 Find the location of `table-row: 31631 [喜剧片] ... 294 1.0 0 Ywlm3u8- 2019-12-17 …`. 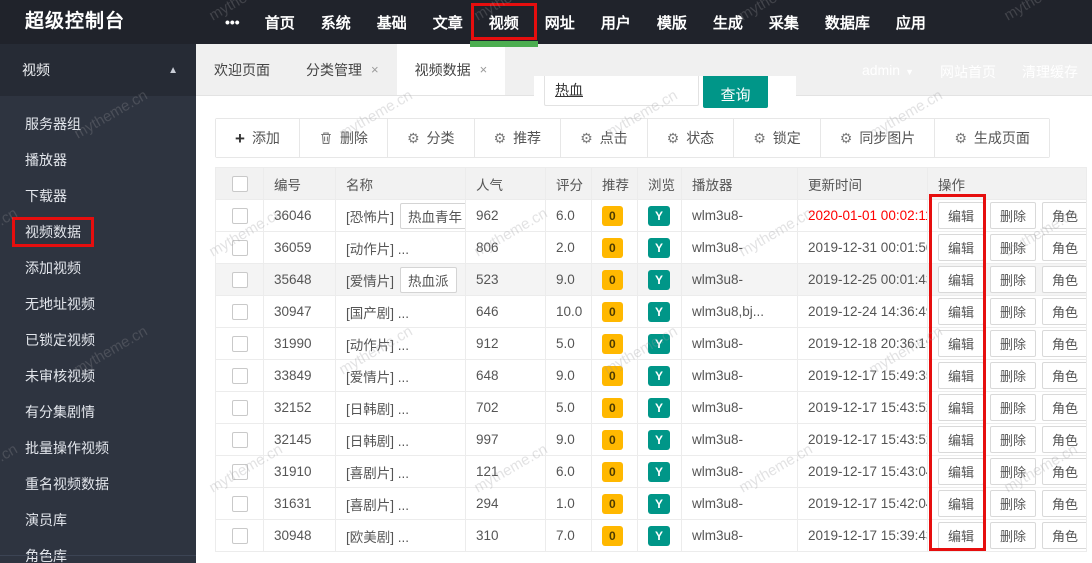

table-row: 31631 [喜剧片] ... 294 1.0 0 Ywlm3u8- 2019-12-17 … is located at coordinates (651, 503).